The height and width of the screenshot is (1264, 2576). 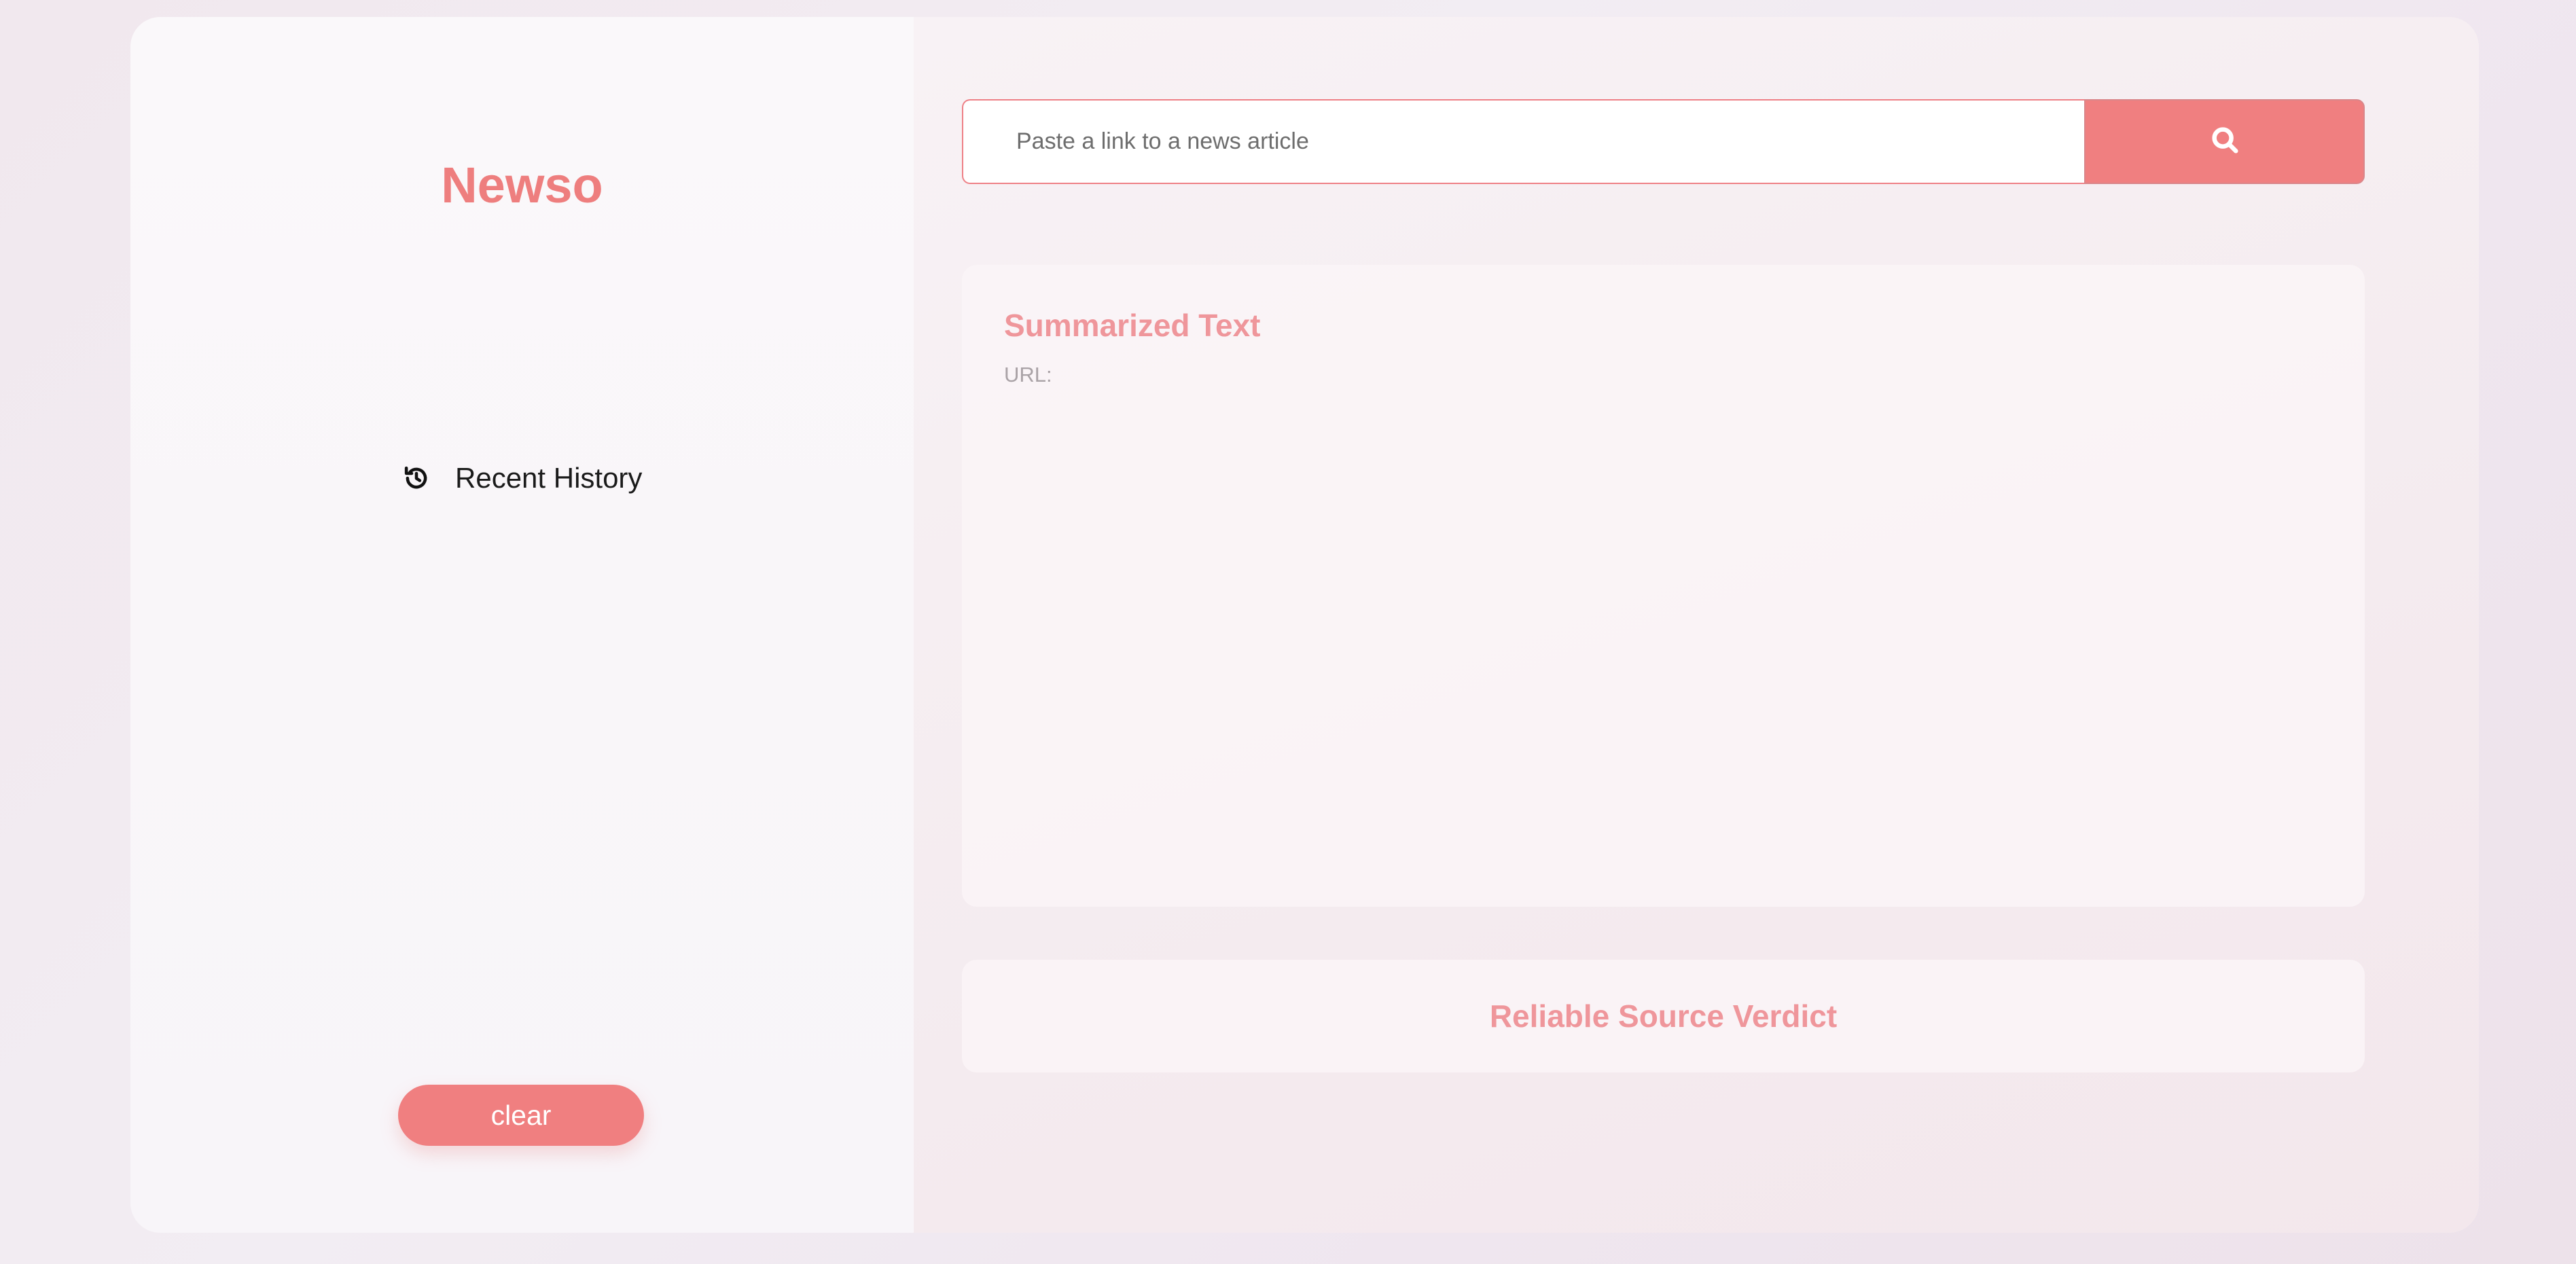 What do you see at coordinates (1523, 141) in the screenshot?
I see `article-url-input` at bounding box center [1523, 141].